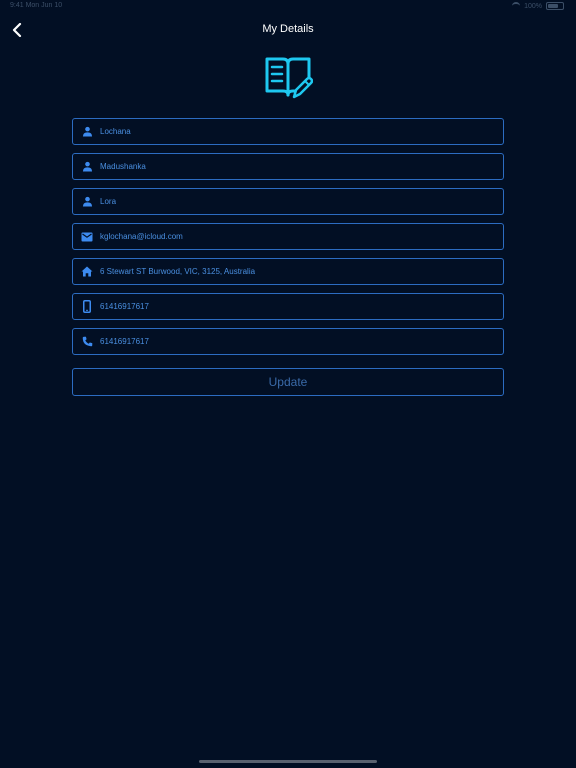 The height and width of the screenshot is (768, 576). Describe the element at coordinates (288, 306) in the screenshot. I see `mobile-field: 61416917617` at that location.